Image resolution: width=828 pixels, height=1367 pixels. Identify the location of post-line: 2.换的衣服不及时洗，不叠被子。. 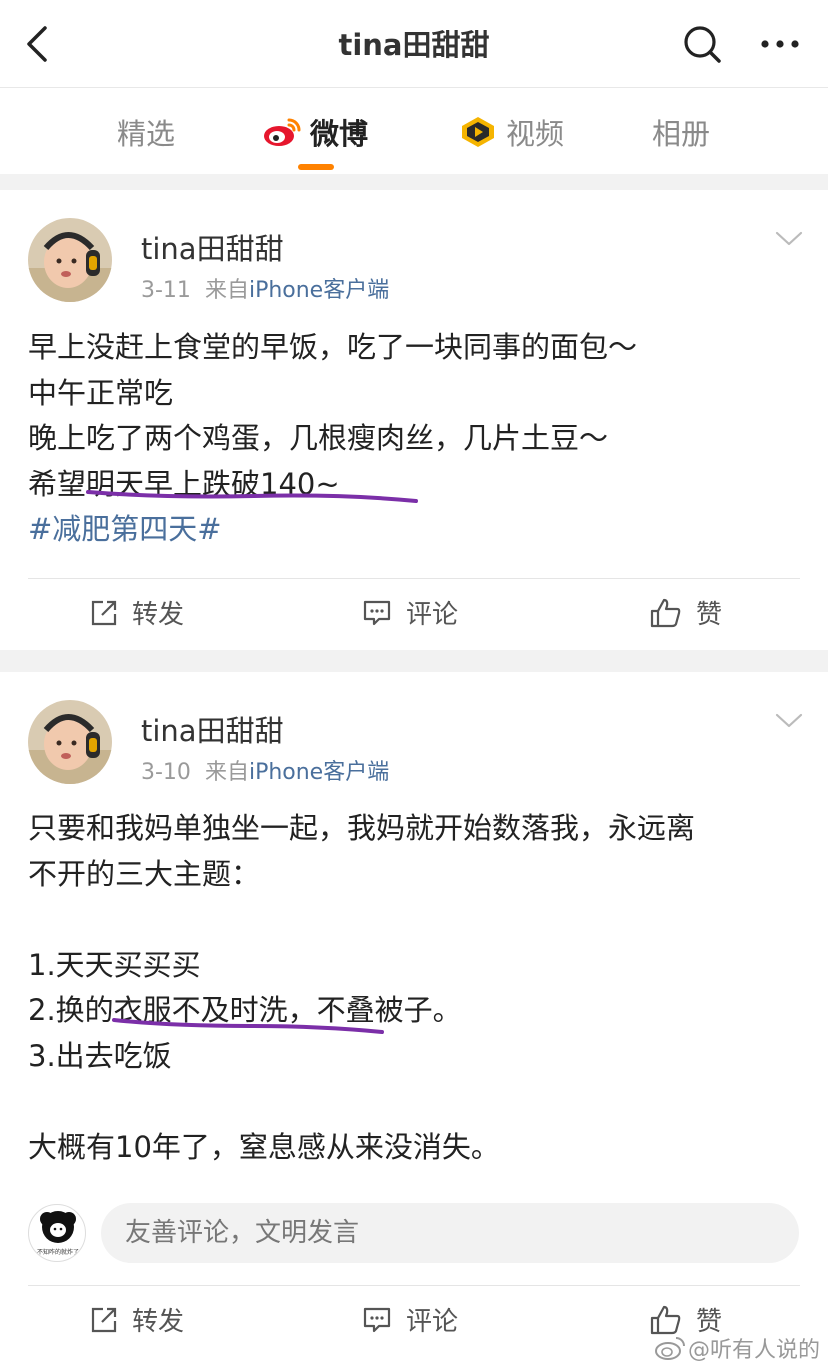
(245, 1010).